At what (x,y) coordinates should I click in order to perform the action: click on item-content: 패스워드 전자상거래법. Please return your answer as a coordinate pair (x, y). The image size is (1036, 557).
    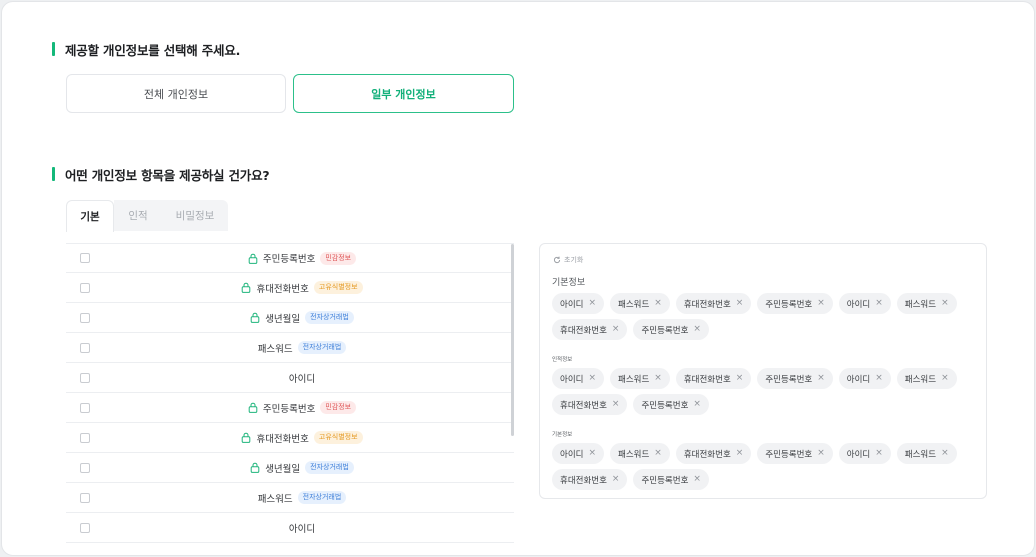
    Looking at the image, I should click on (302, 348).